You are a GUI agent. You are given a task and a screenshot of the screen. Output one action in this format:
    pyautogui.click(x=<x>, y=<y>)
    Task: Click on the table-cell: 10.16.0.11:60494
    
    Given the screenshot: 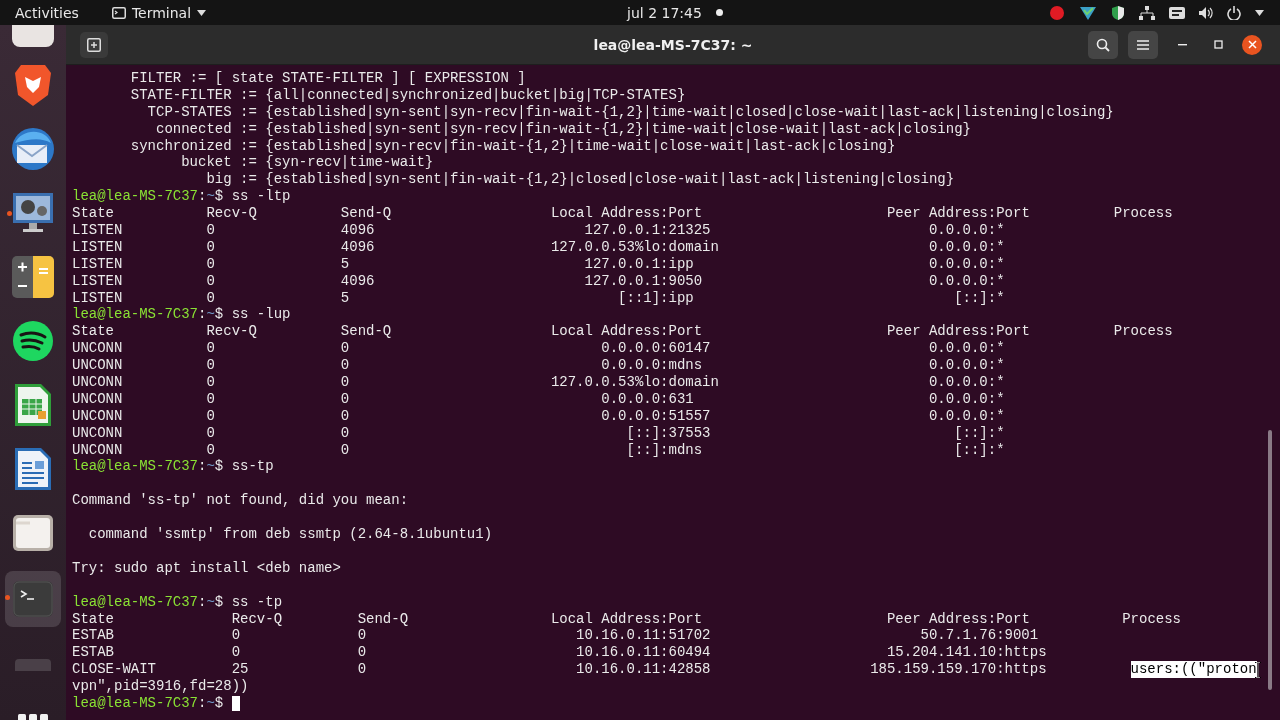 What is the action you would take?
    pyautogui.click(x=643, y=653)
    